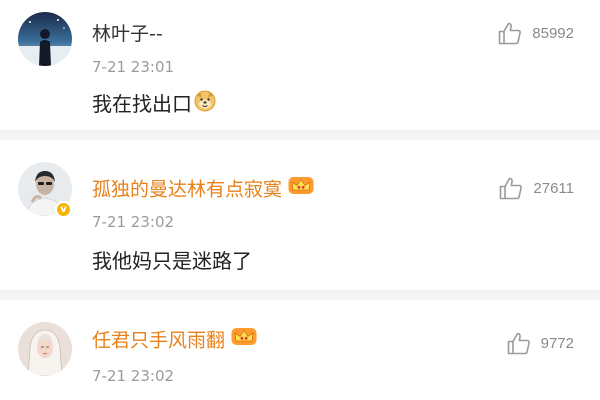 This screenshot has width=600, height=400. Describe the element at coordinates (553, 188) in the screenshot. I see `like-count: 27611` at that location.